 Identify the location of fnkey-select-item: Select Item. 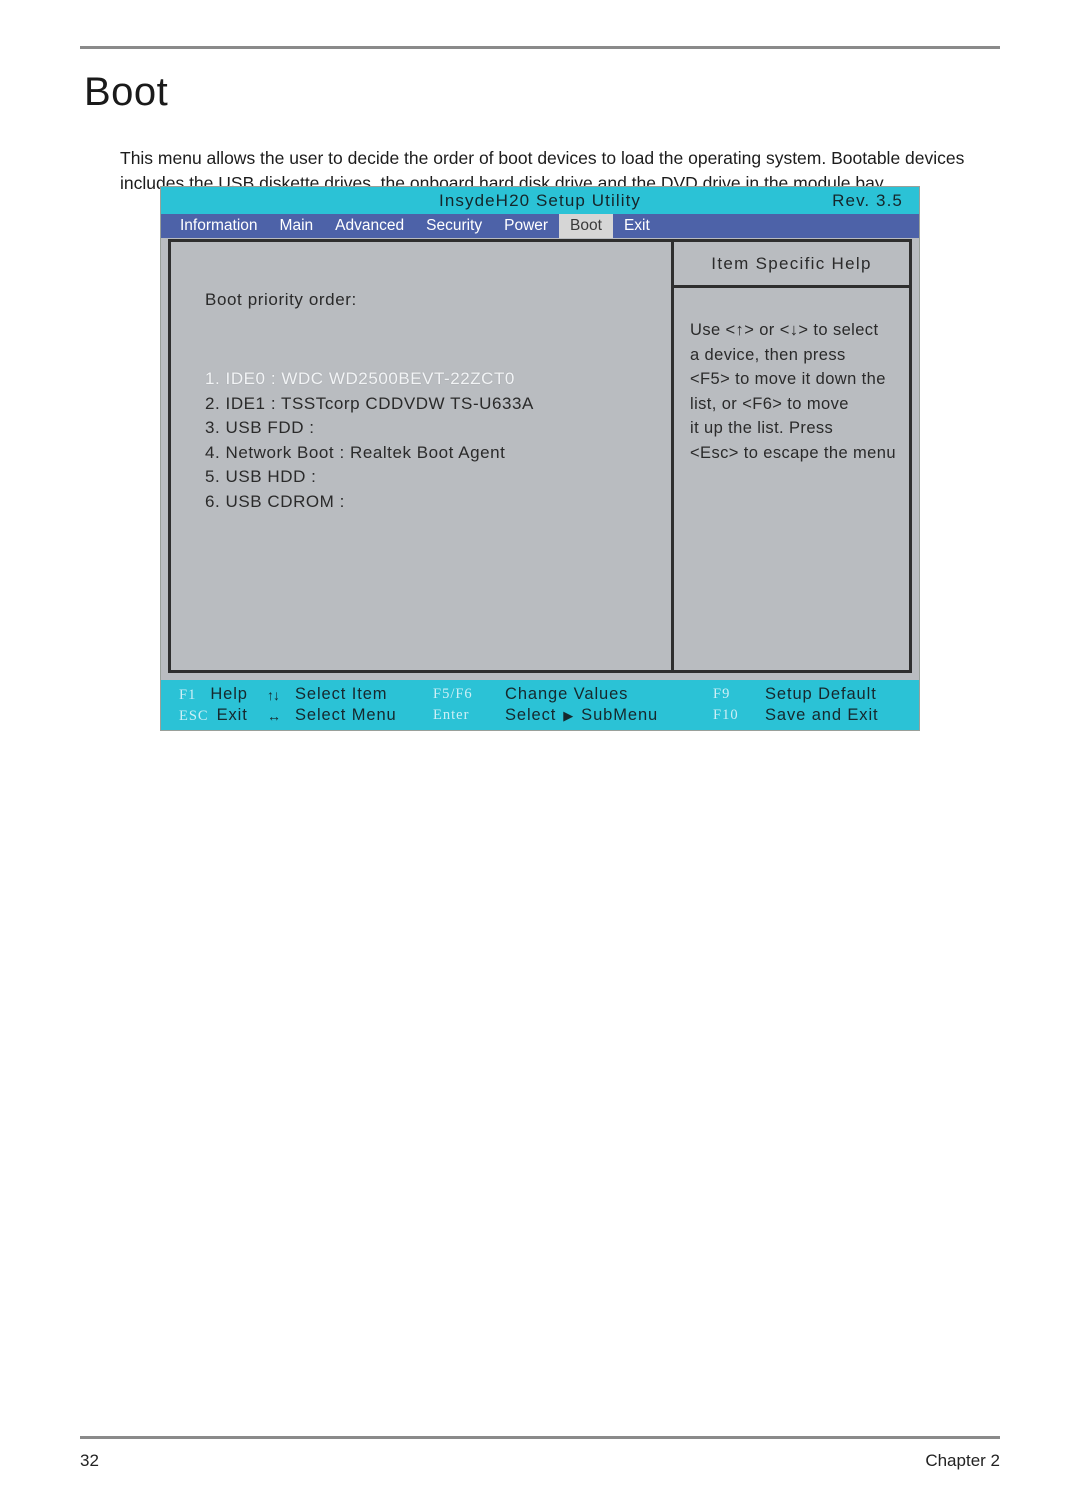
(364, 694).